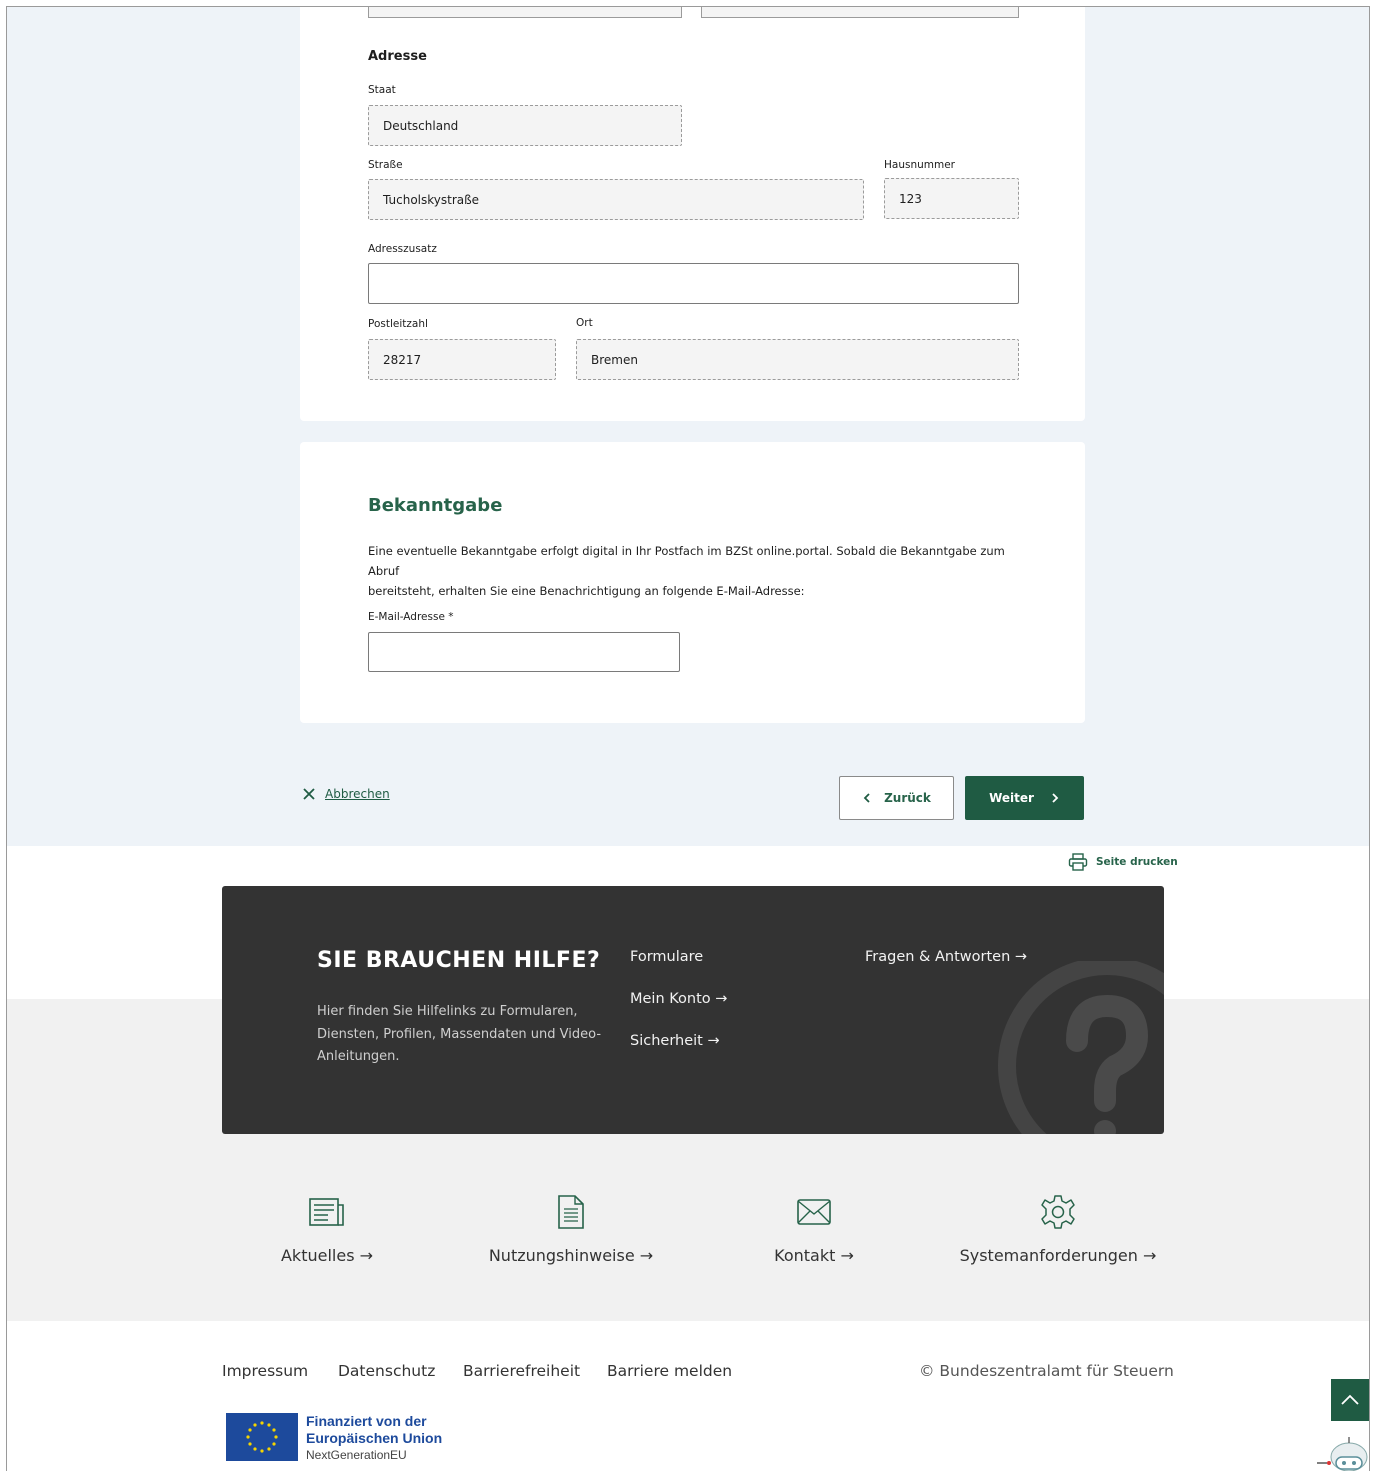 The image size is (1375, 1471). I want to click on scroll-to-top-button, so click(1350, 1400).